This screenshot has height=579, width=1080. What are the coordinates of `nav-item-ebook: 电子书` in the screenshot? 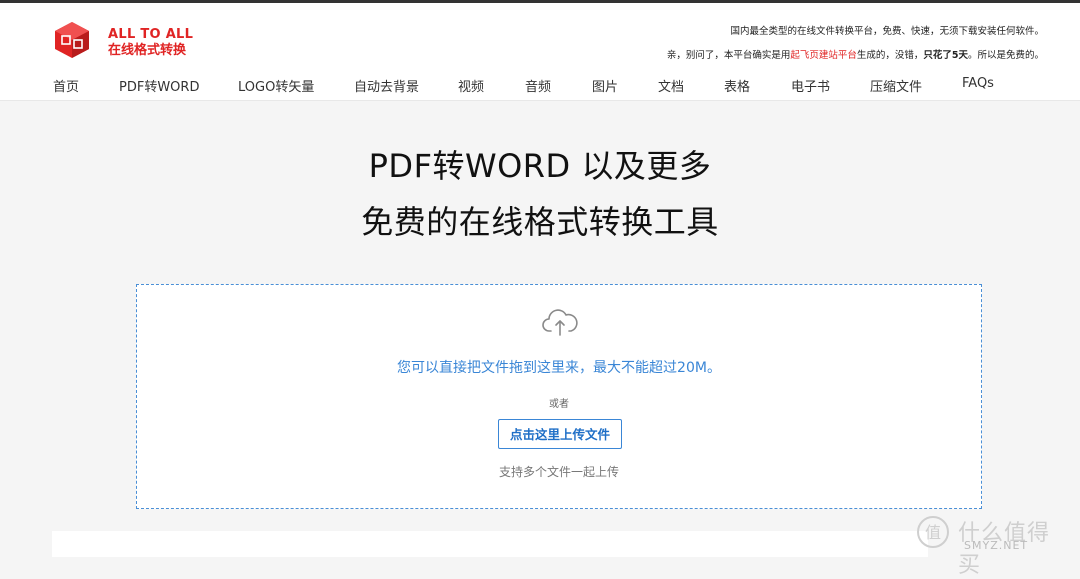 It's located at (810, 85).